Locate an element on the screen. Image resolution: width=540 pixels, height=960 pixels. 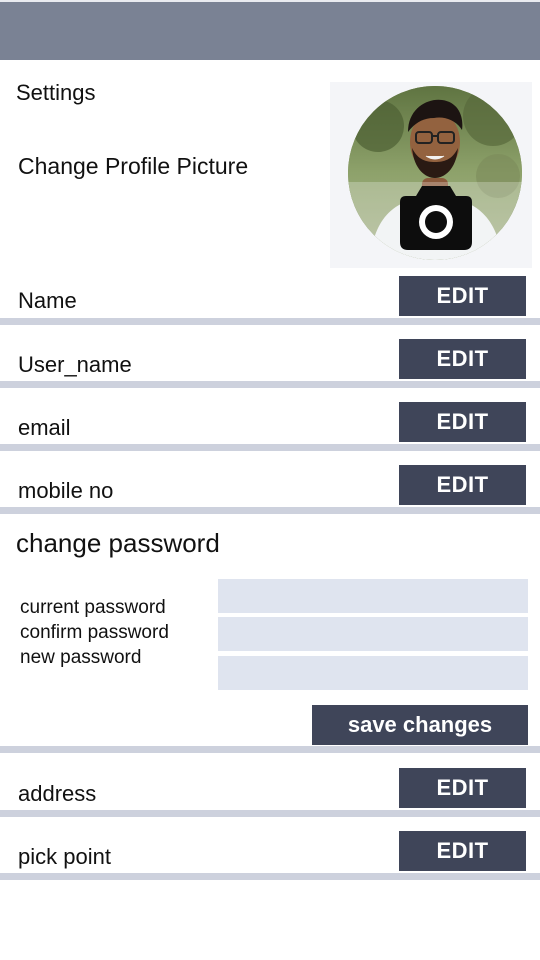
mobile-label: mobile no is located at coordinates (66, 490).